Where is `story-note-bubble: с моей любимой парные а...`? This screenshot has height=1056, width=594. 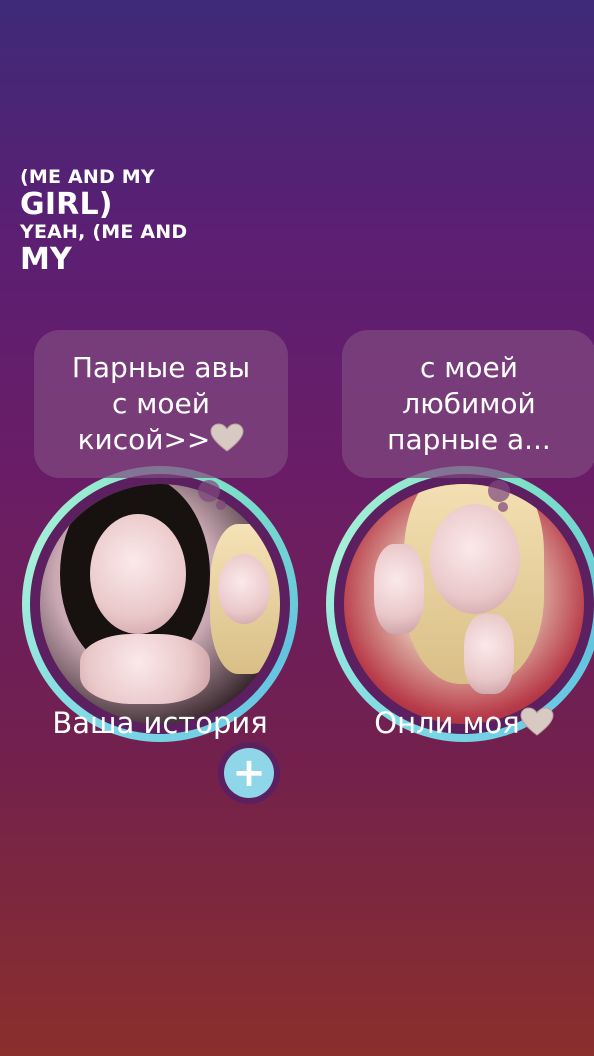 story-note-bubble: с моей любимой парные а... is located at coordinates (468, 404).